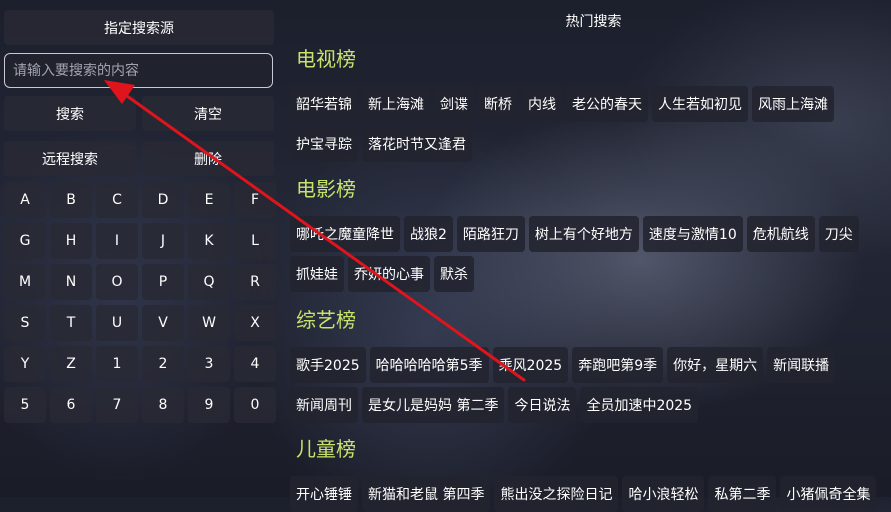  I want to click on search-chip: 是女儿是妈妈 第二季, so click(433, 405).